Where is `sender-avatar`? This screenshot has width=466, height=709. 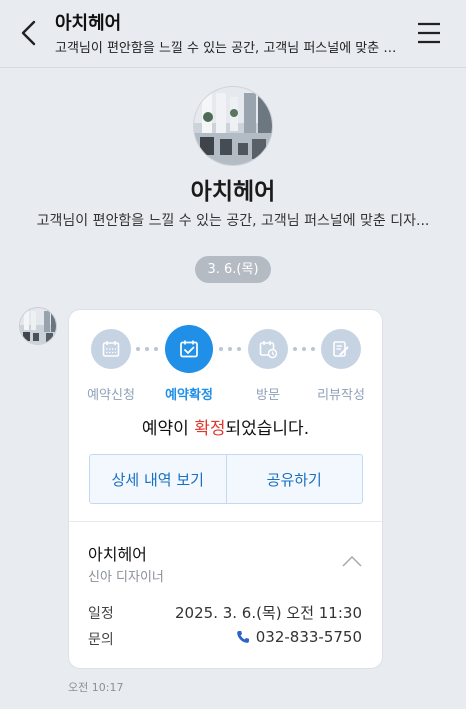
sender-avatar is located at coordinates (38, 326).